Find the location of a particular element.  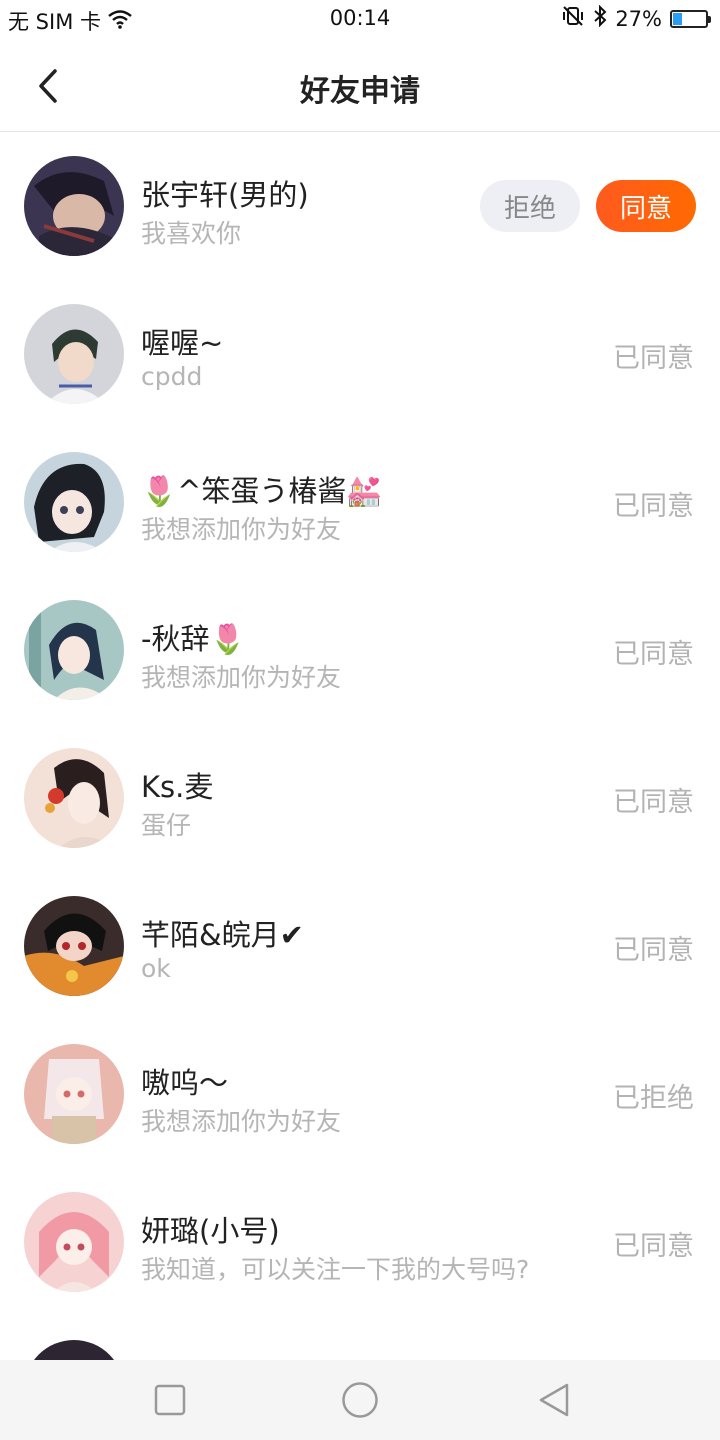

request-row: 🌷^笨蛋う椿酱💒 我想添加你为好友 已同意 is located at coordinates (360, 502).